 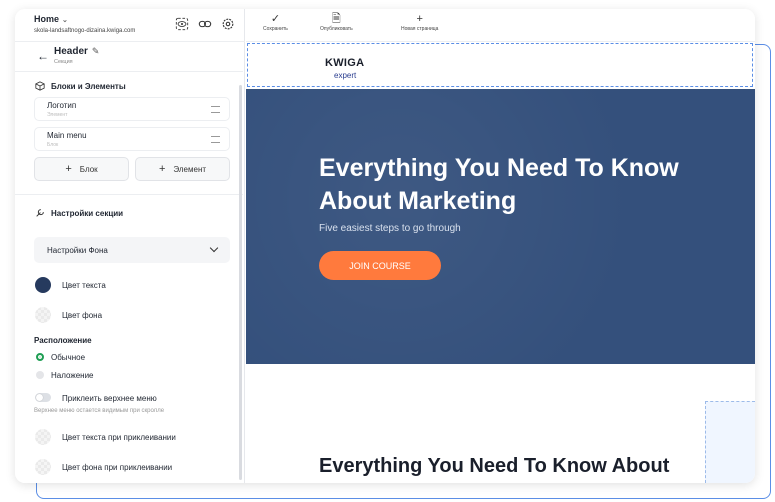 I want to click on block-item-type: Блок, so click(x=53, y=145).